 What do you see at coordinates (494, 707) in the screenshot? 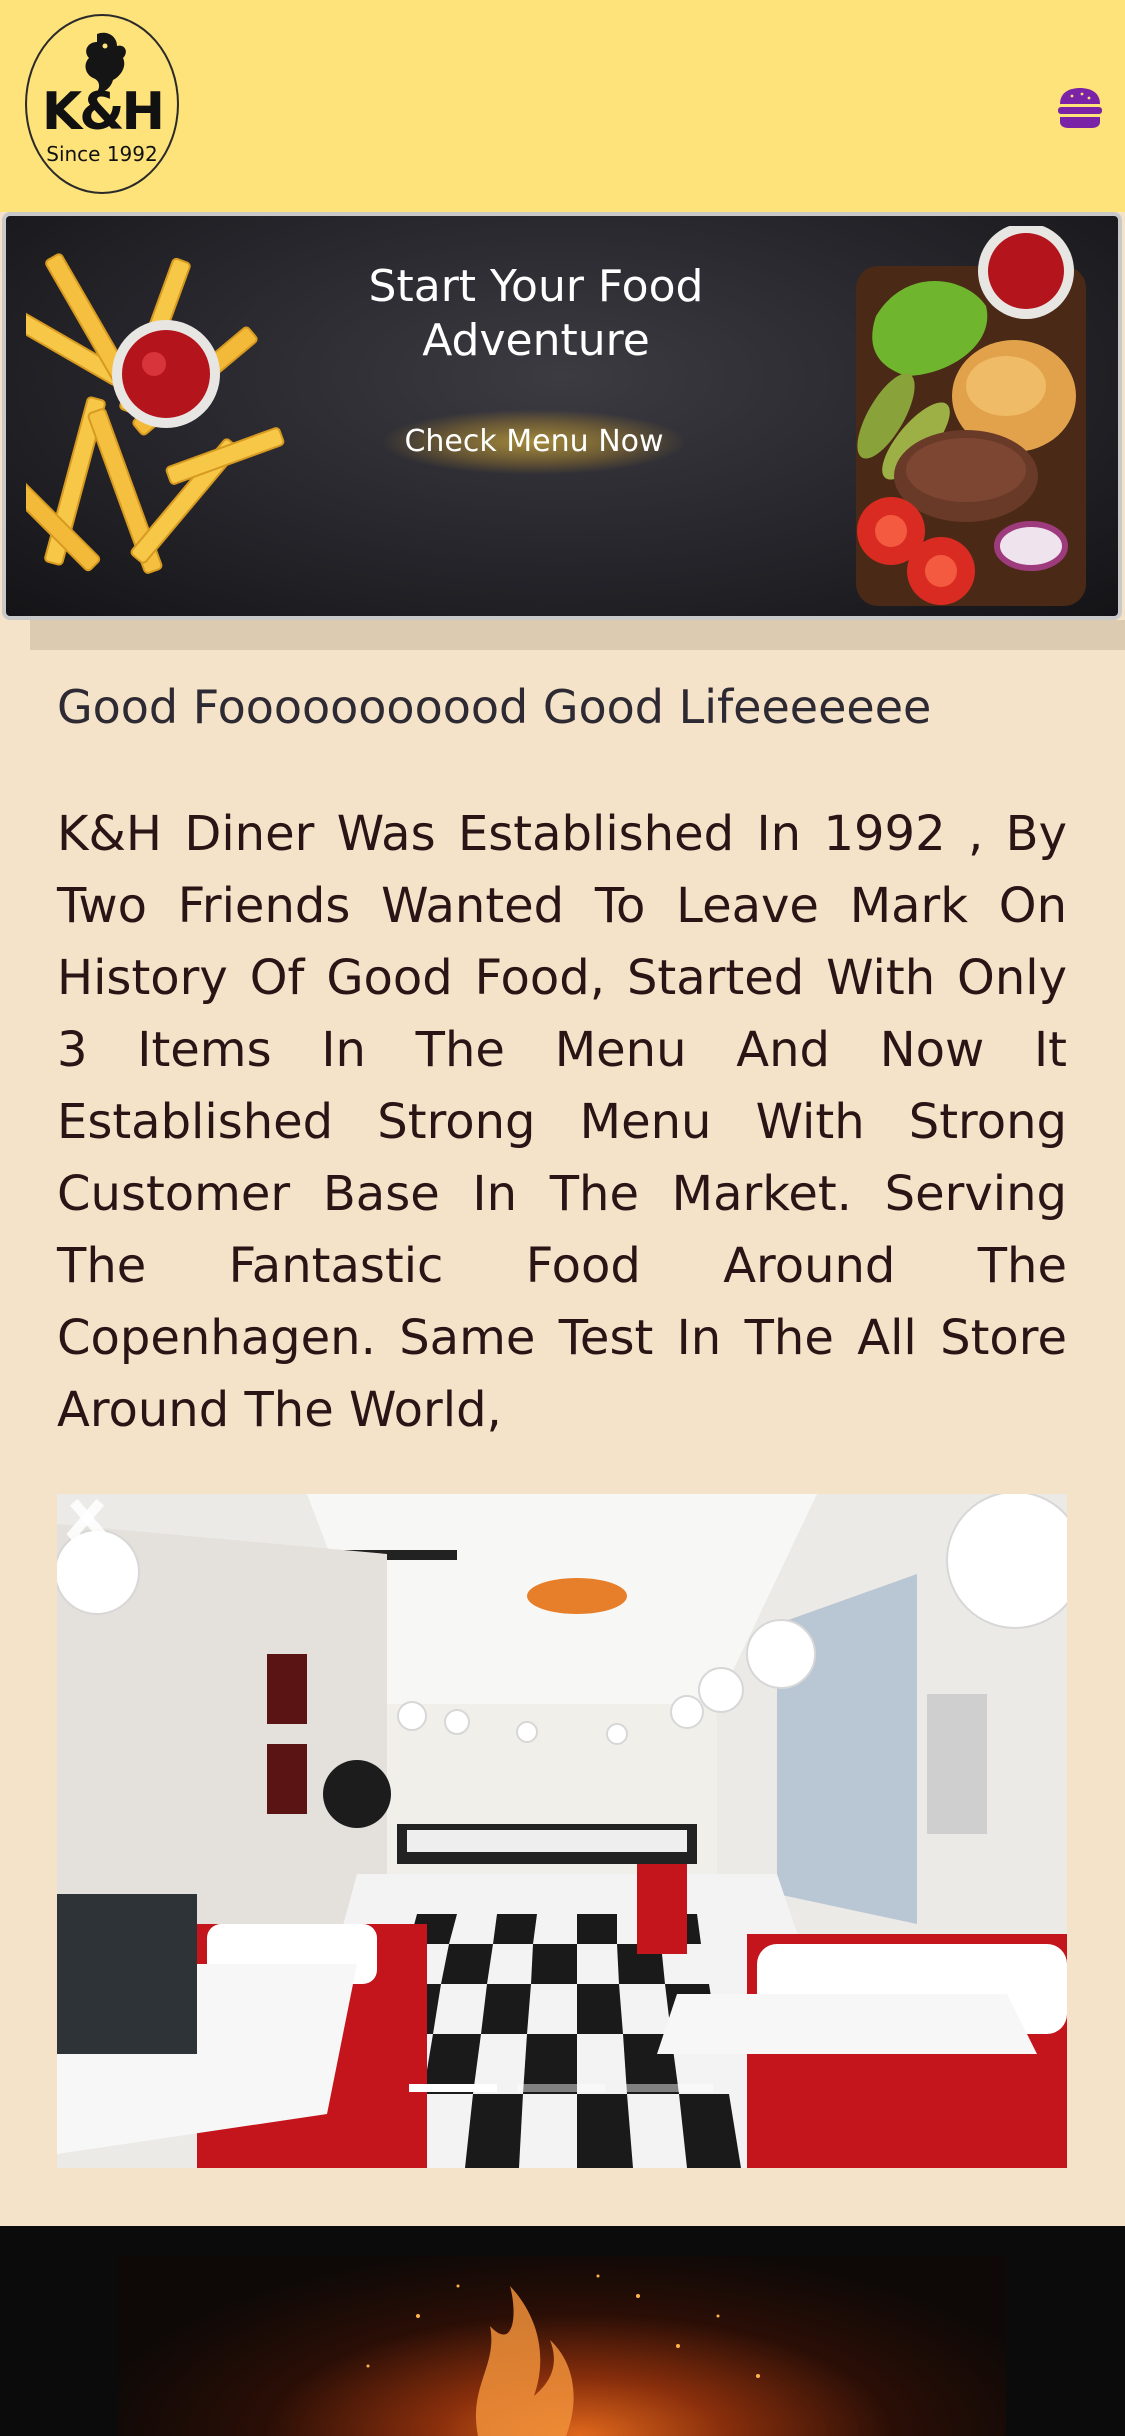
I see `about-subtitle: Good Fooooooooood Good Lifeeeeeee` at bounding box center [494, 707].